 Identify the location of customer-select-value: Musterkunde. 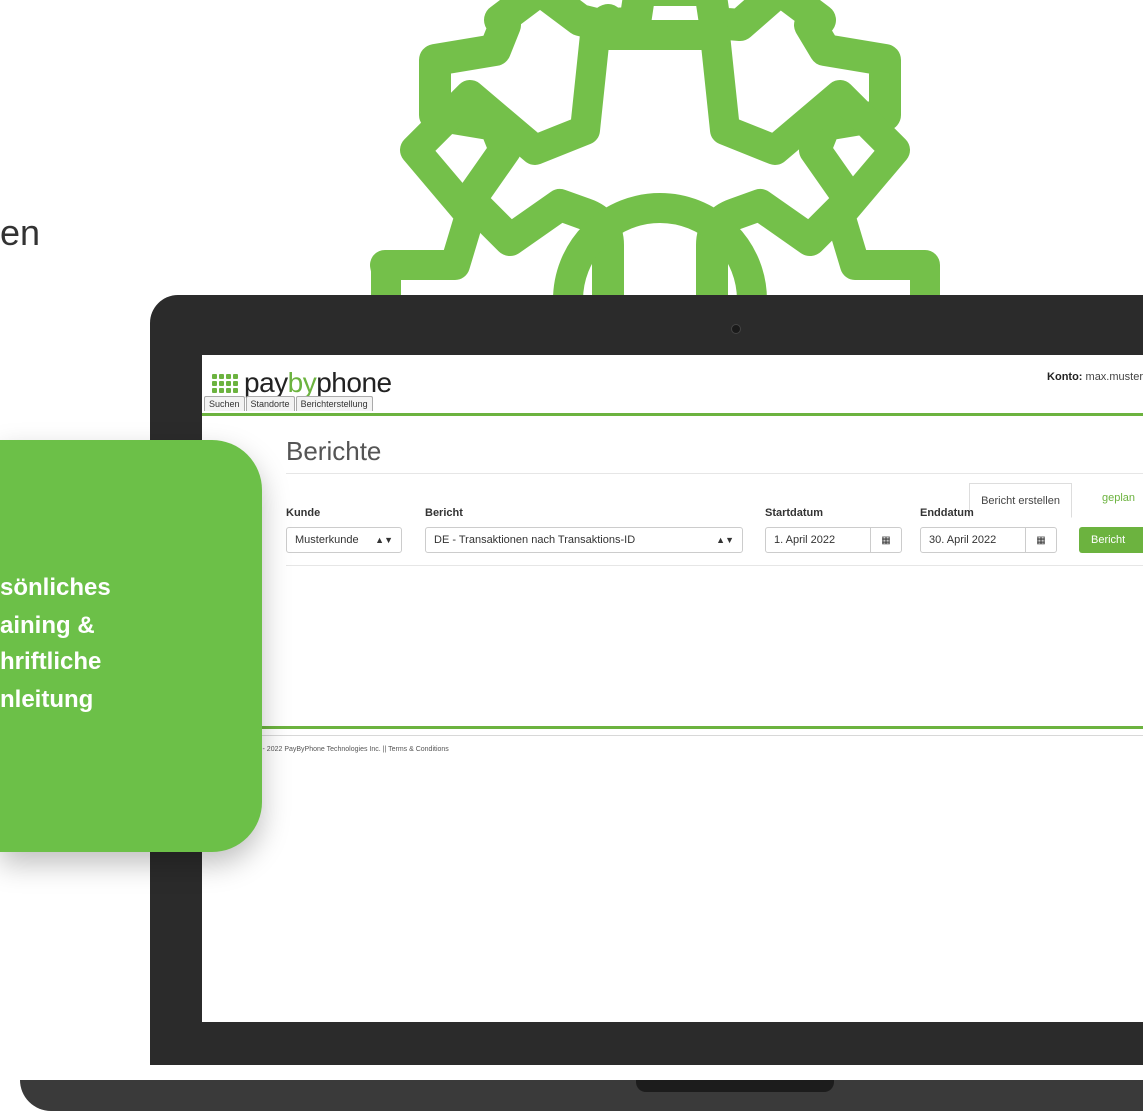
(327, 540).